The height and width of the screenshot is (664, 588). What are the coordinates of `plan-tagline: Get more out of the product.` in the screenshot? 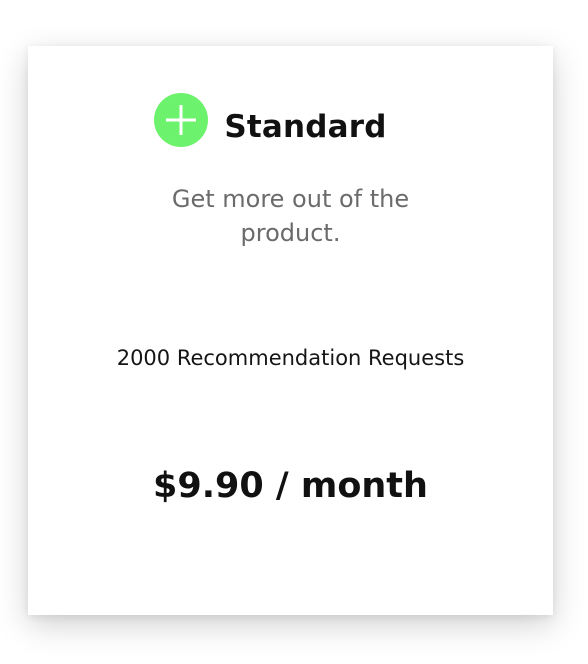 It's located at (290, 216).